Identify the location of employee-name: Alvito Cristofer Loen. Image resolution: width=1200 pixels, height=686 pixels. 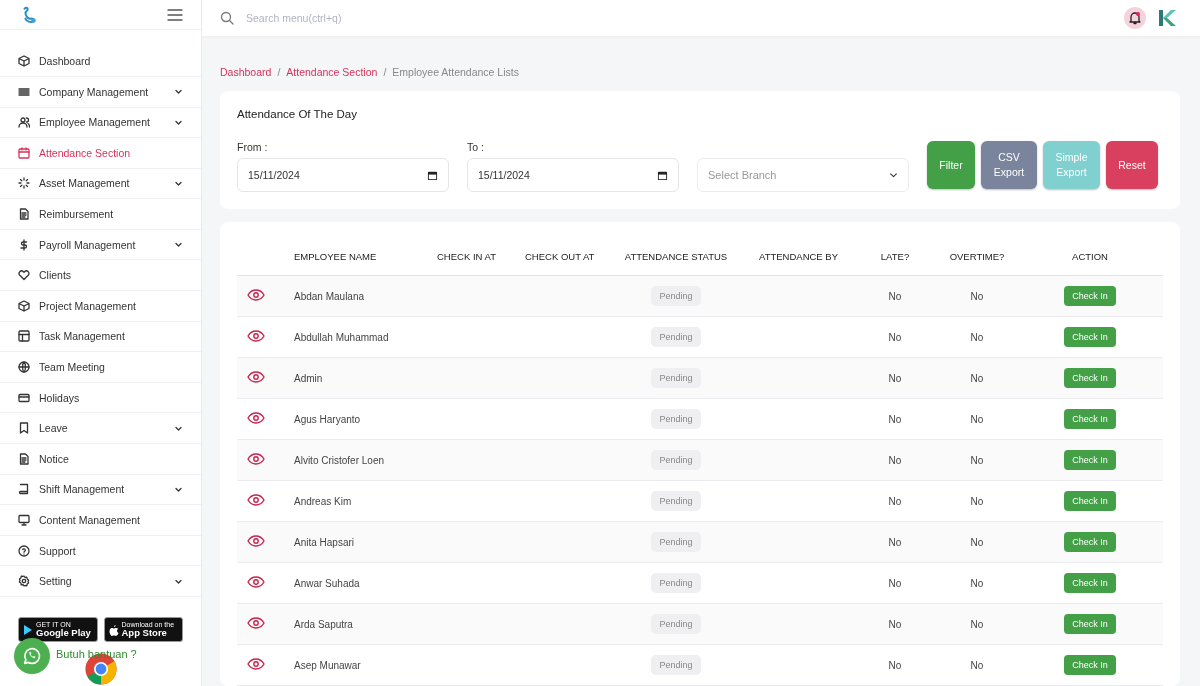
(339, 460).